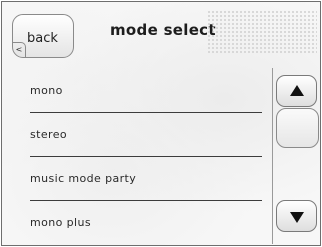 Image resolution: width=322 pixels, height=247 pixels. I want to click on dot-pattern-decoration, so click(262, 32).